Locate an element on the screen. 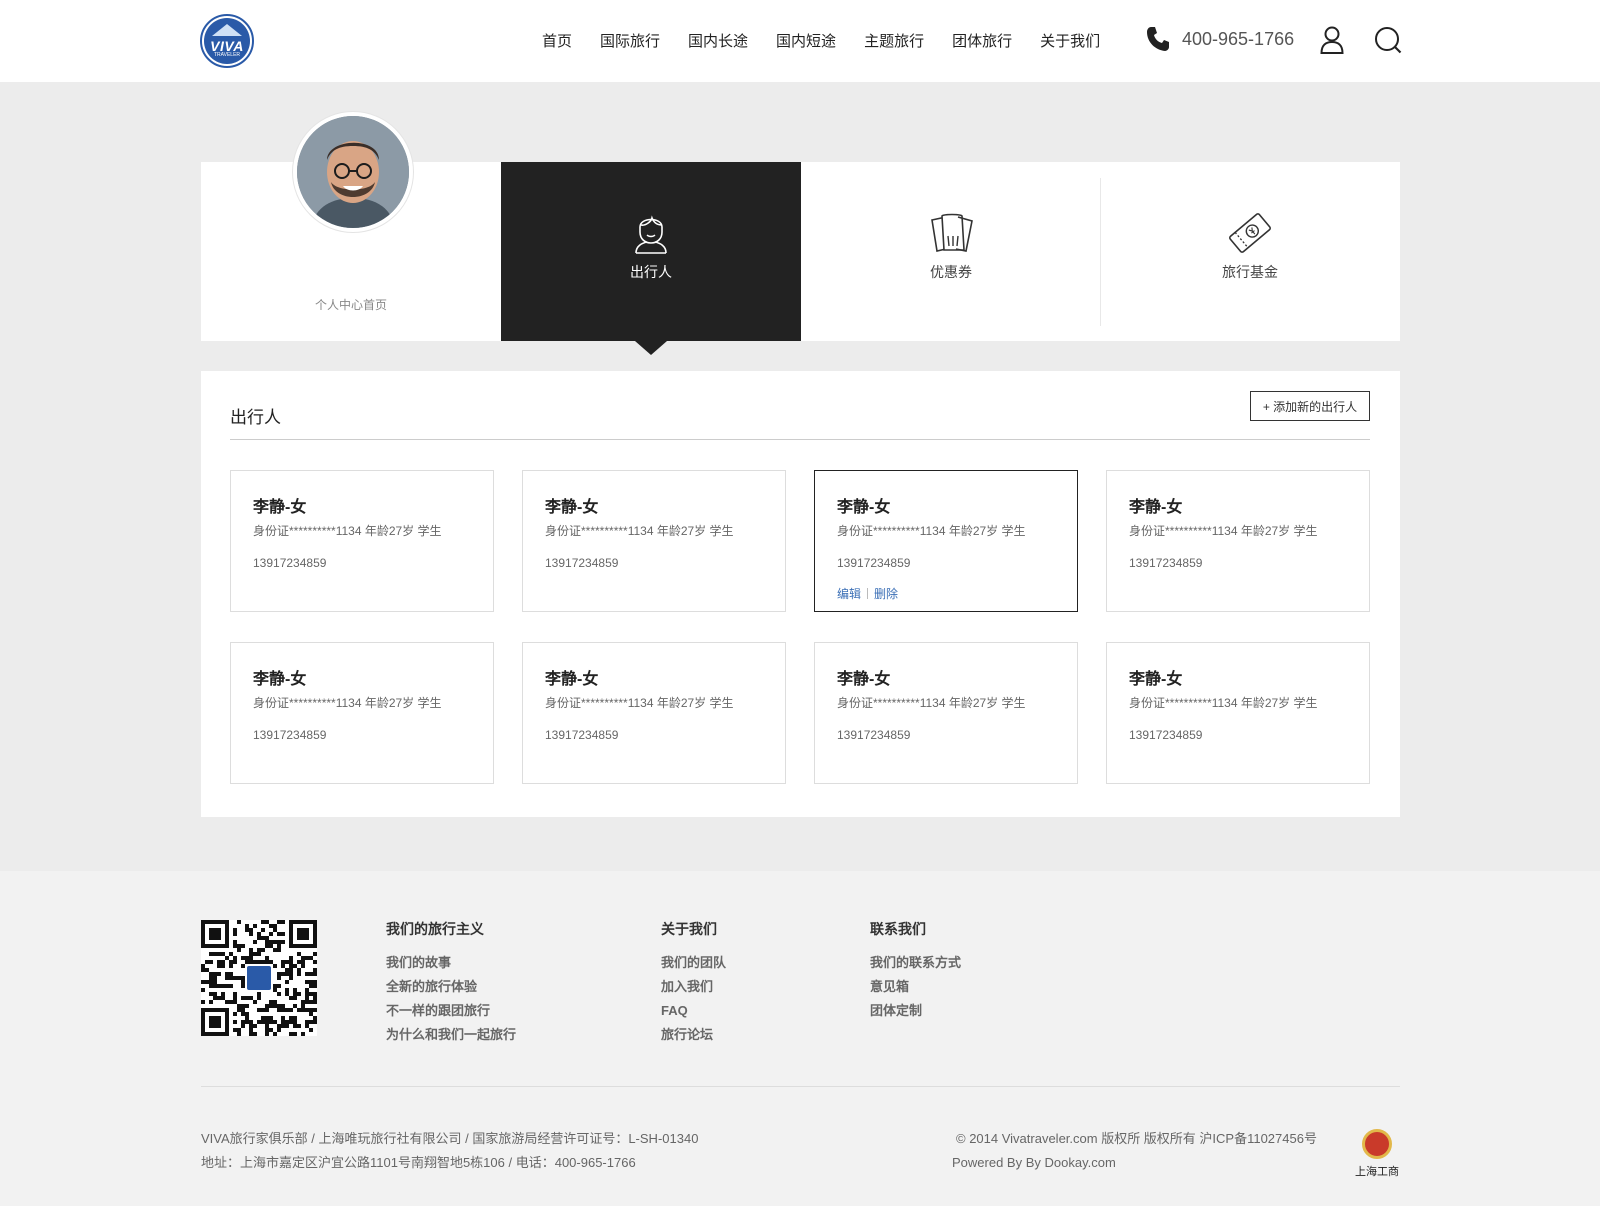 Image resolution: width=1600 pixels, height=1206 pixels. footer-link: 我们的联系方式 is located at coordinates (915, 963).